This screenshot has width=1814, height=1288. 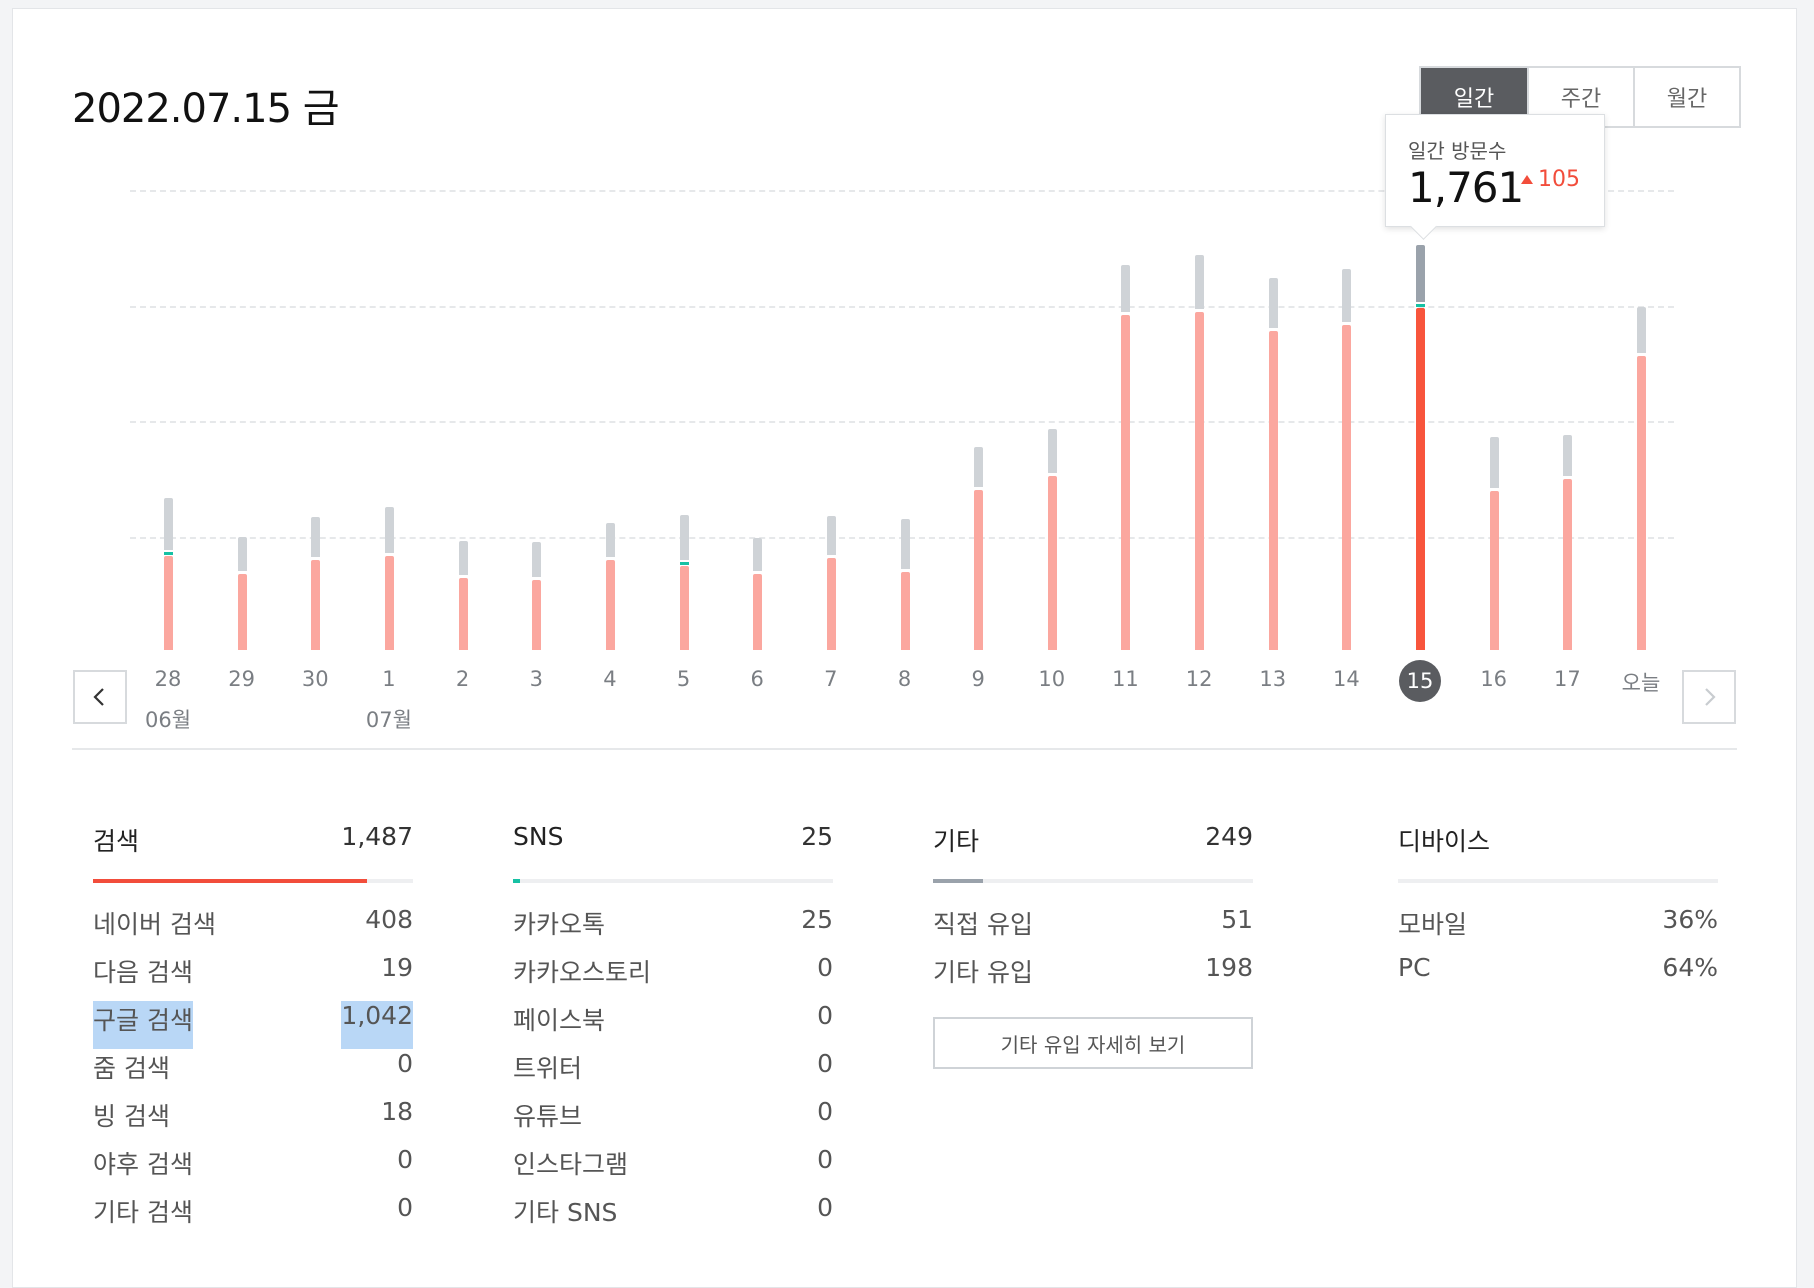 I want to click on x-tick-label: 1, so click(x=389, y=679).